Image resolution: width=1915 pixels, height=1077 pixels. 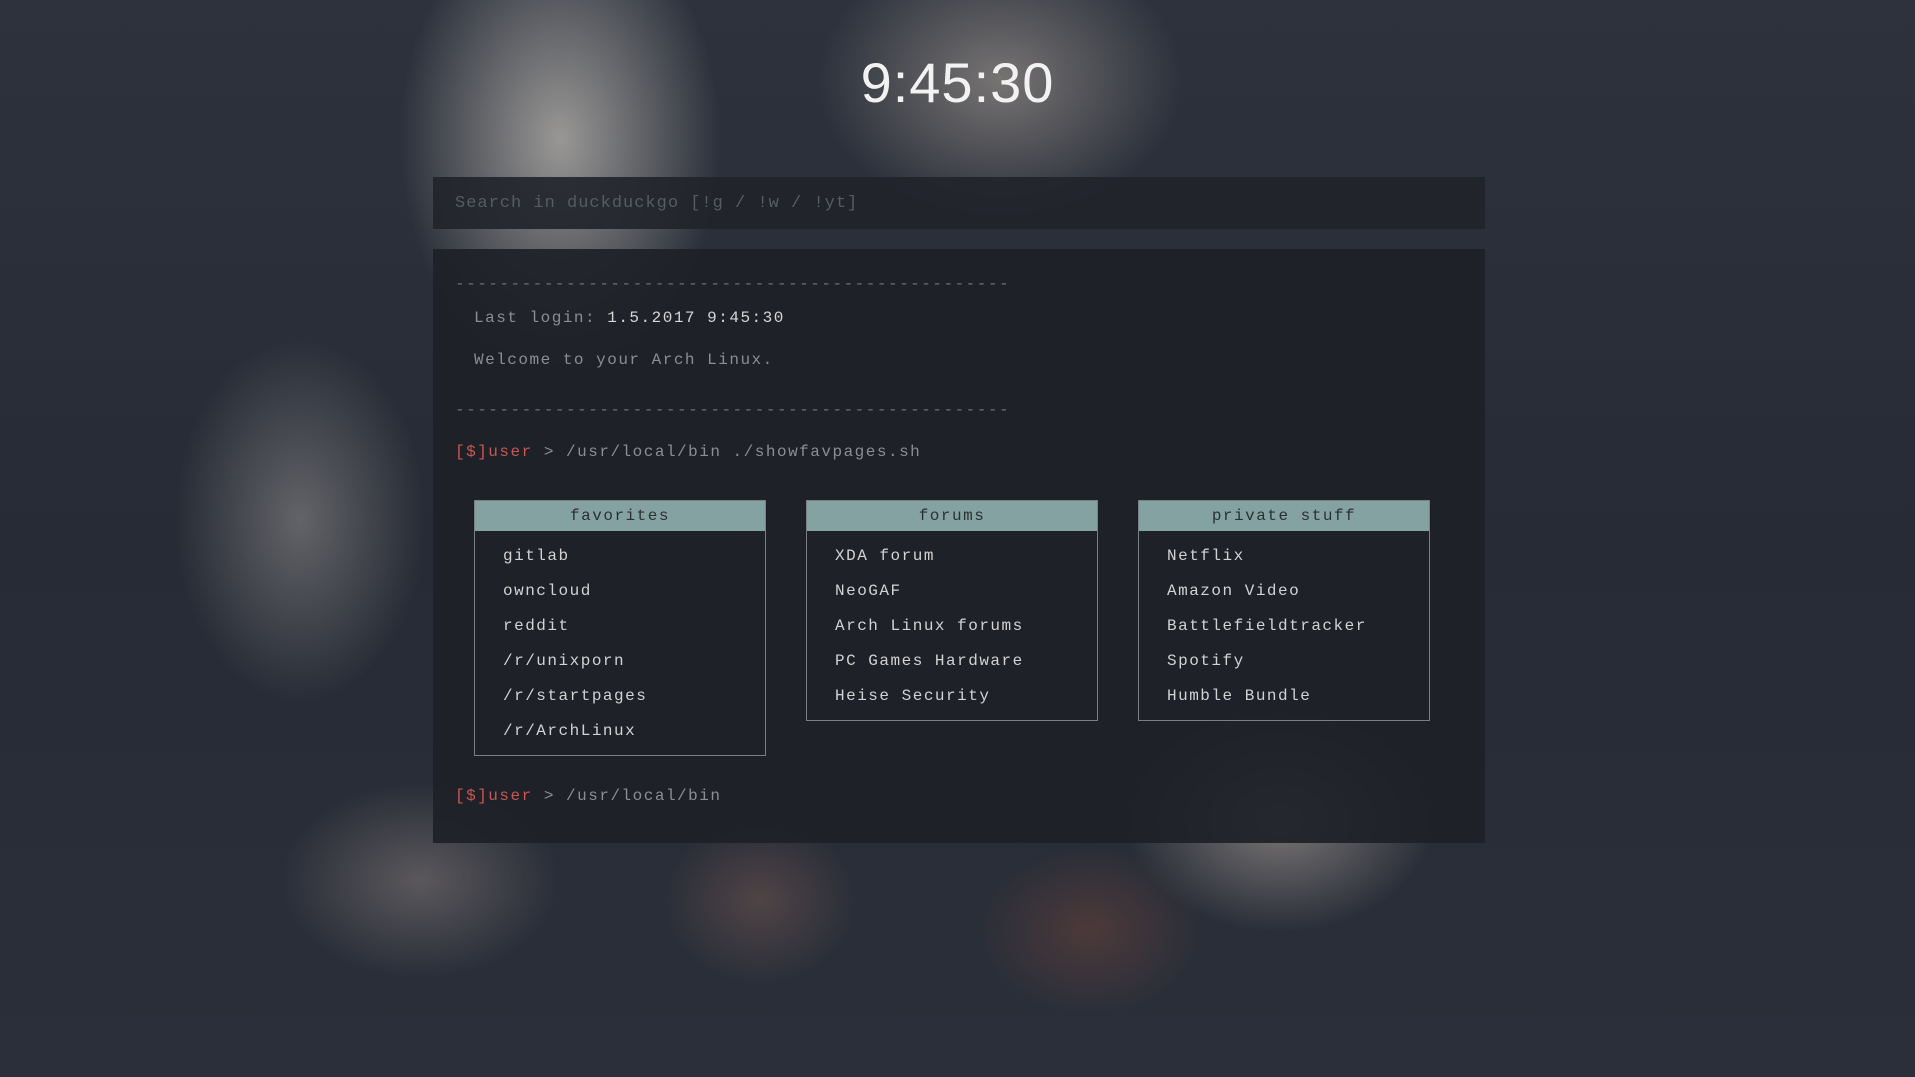 I want to click on link-netflix: Netflix, so click(x=1298, y=556).